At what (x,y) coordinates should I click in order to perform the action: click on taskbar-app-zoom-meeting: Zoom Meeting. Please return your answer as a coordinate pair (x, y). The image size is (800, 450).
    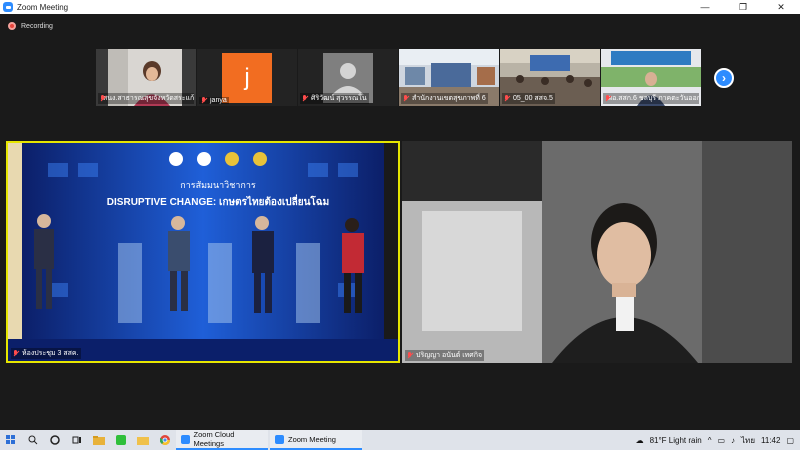
    Looking at the image, I should click on (316, 440).